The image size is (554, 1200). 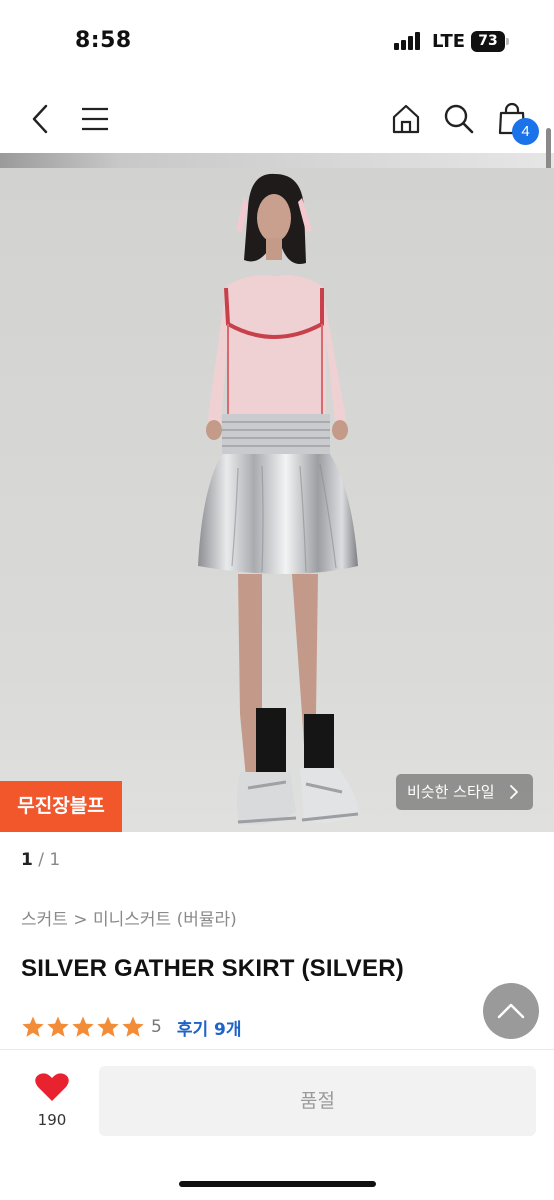 What do you see at coordinates (27, 860) in the screenshot?
I see `pager-current: 1` at bounding box center [27, 860].